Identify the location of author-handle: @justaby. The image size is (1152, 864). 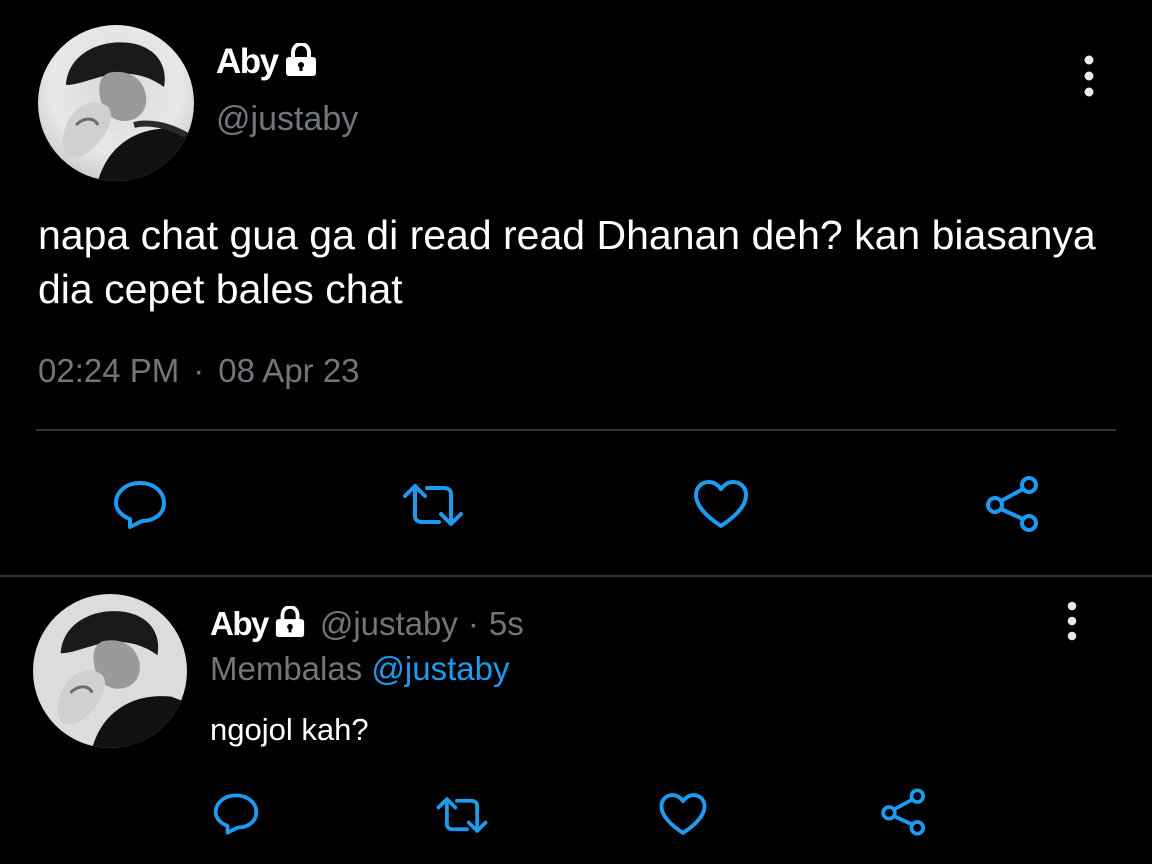
(287, 119).